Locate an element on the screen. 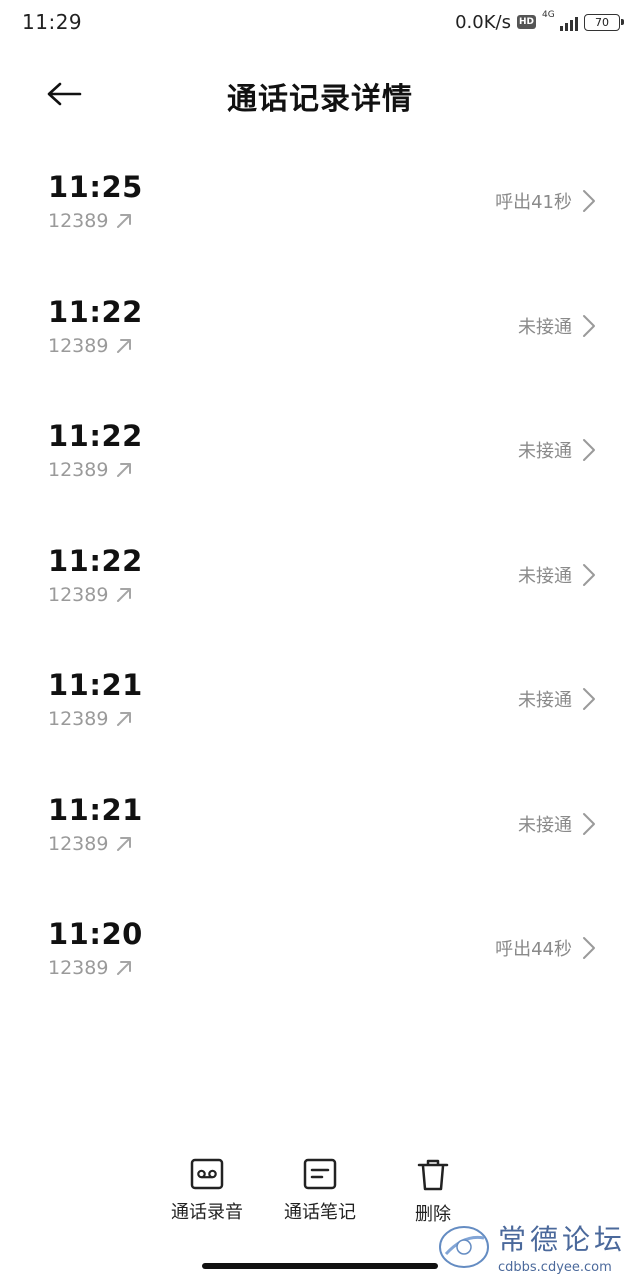 This screenshot has height=1280, width=640. forum-watermark: 常德论坛 cdbbs.cdyee.com is located at coordinates (532, 1246).